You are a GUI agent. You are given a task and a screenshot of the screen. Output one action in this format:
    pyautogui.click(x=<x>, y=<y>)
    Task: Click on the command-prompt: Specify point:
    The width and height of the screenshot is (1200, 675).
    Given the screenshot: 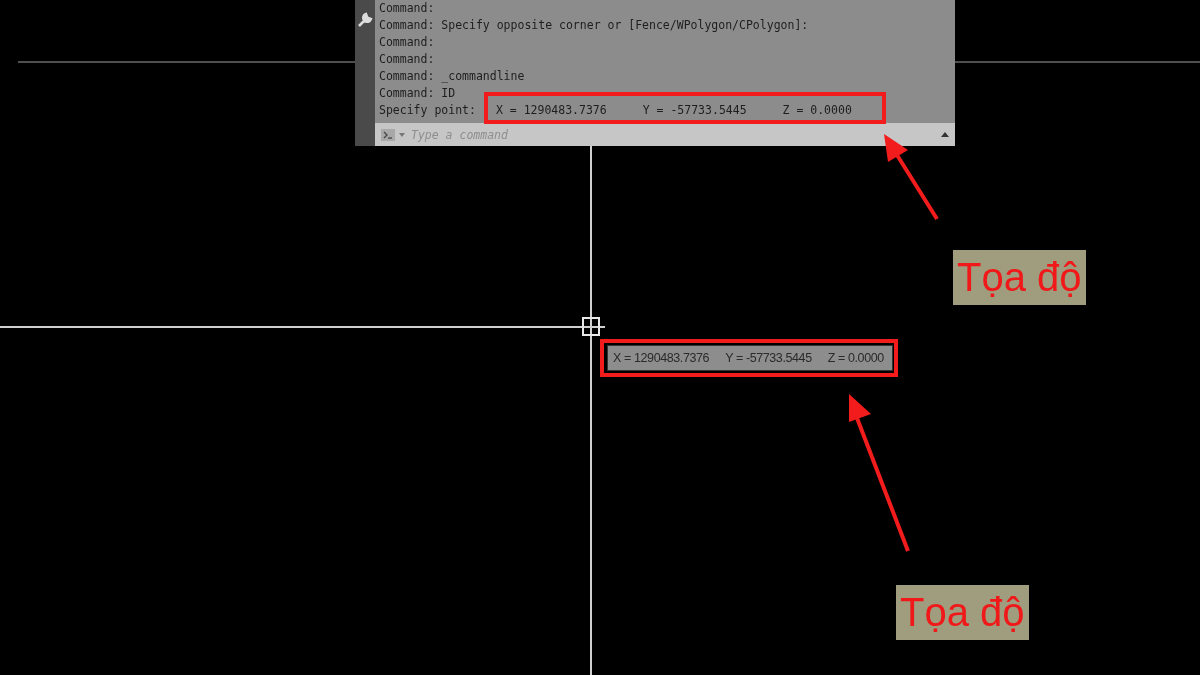 What is the action you would take?
    pyautogui.click(x=427, y=110)
    